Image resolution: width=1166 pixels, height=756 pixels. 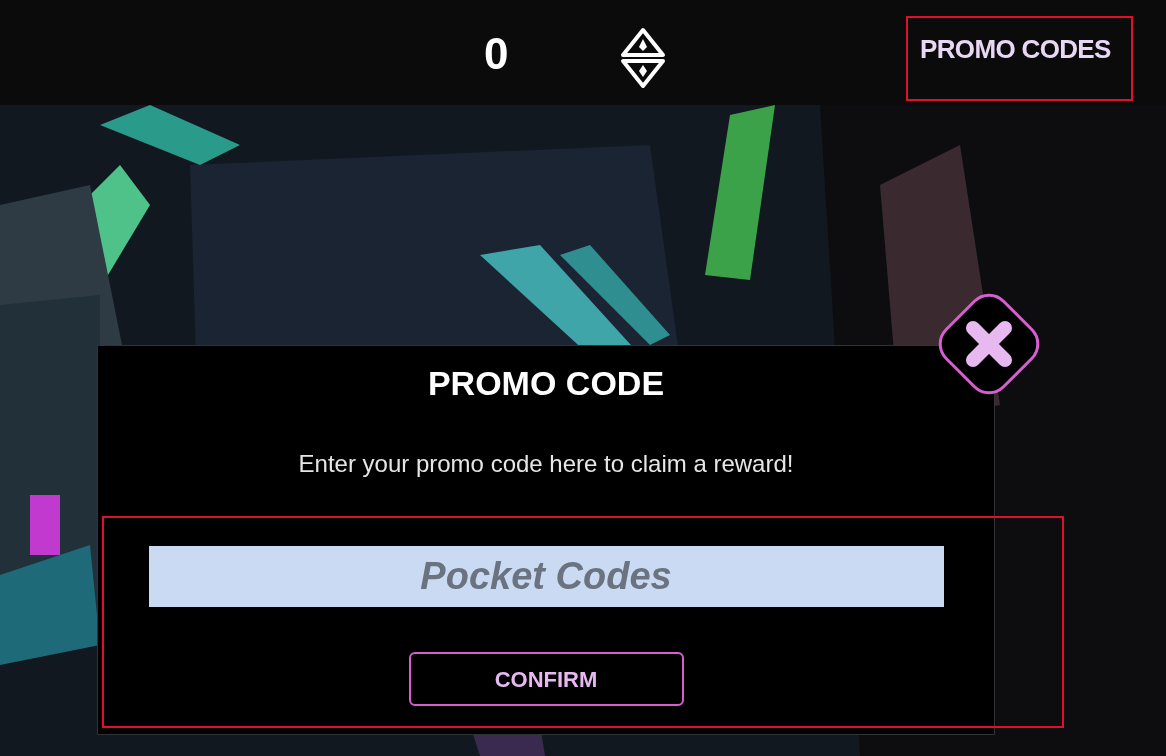 What do you see at coordinates (546, 464) in the screenshot?
I see `dialog-message: Enter your promo code here to claim a reward!` at bounding box center [546, 464].